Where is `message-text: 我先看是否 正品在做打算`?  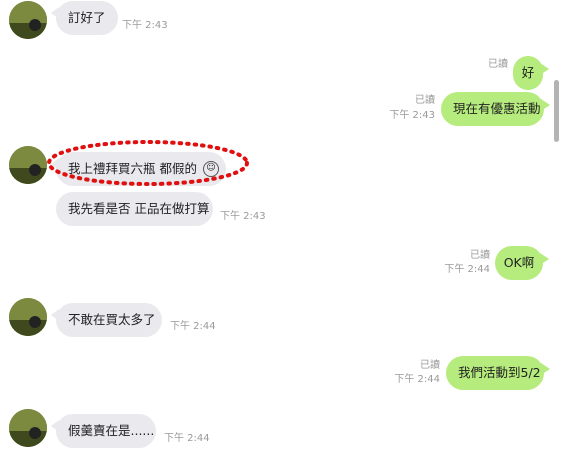
message-text: 我先看是否 正品在做打算 is located at coordinates (139, 208).